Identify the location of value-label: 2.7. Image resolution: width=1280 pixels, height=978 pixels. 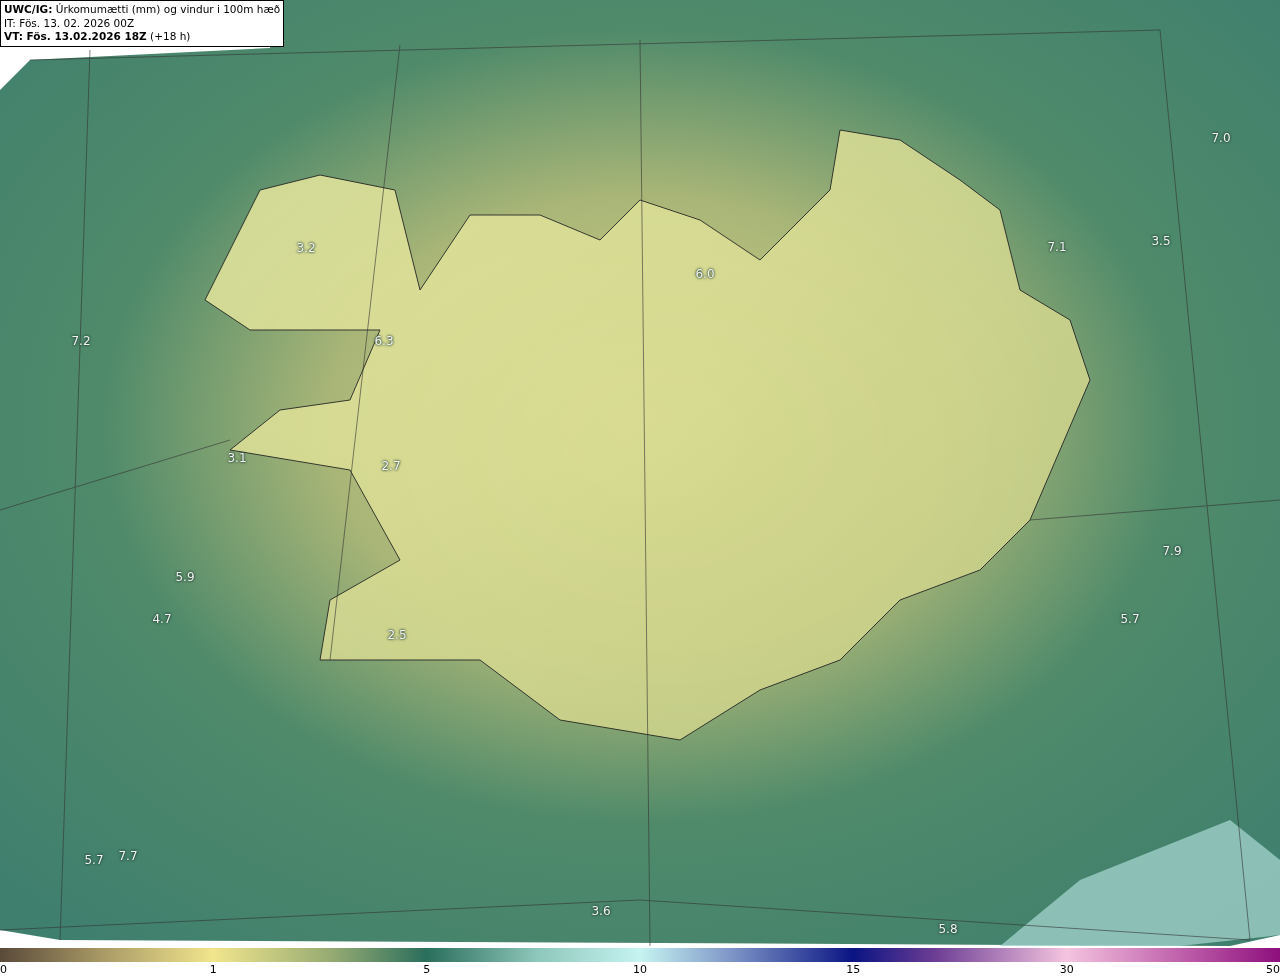
(391, 466).